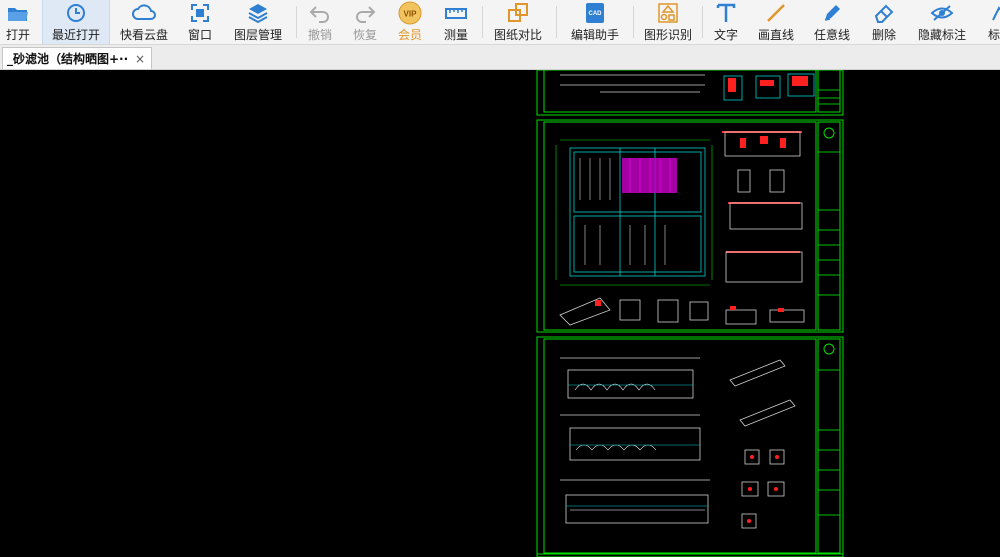 Image resolution: width=1000 pixels, height=557 pixels. What do you see at coordinates (594, 35) in the screenshot?
I see `edit-helper-label: 编辑助手` at bounding box center [594, 35].